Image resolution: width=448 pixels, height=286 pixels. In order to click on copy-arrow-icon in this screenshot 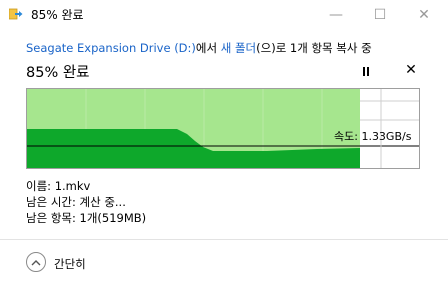, I will do `click(16, 14)`.